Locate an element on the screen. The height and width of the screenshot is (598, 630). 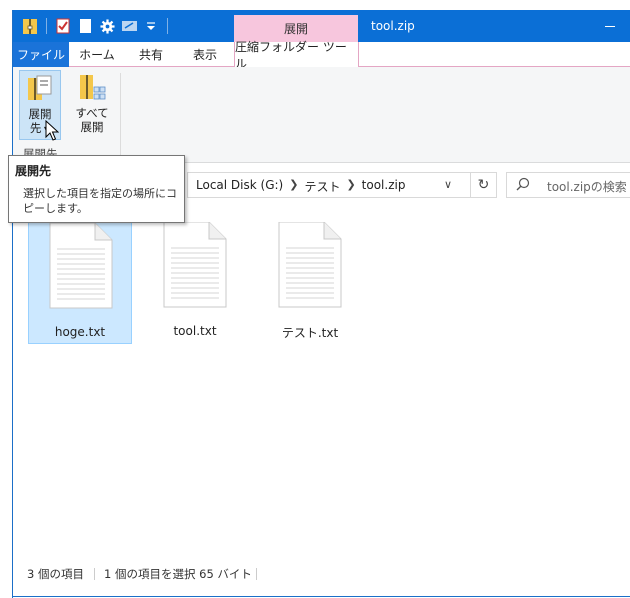
extract-to-label-1: 展開 is located at coordinates (40, 114).